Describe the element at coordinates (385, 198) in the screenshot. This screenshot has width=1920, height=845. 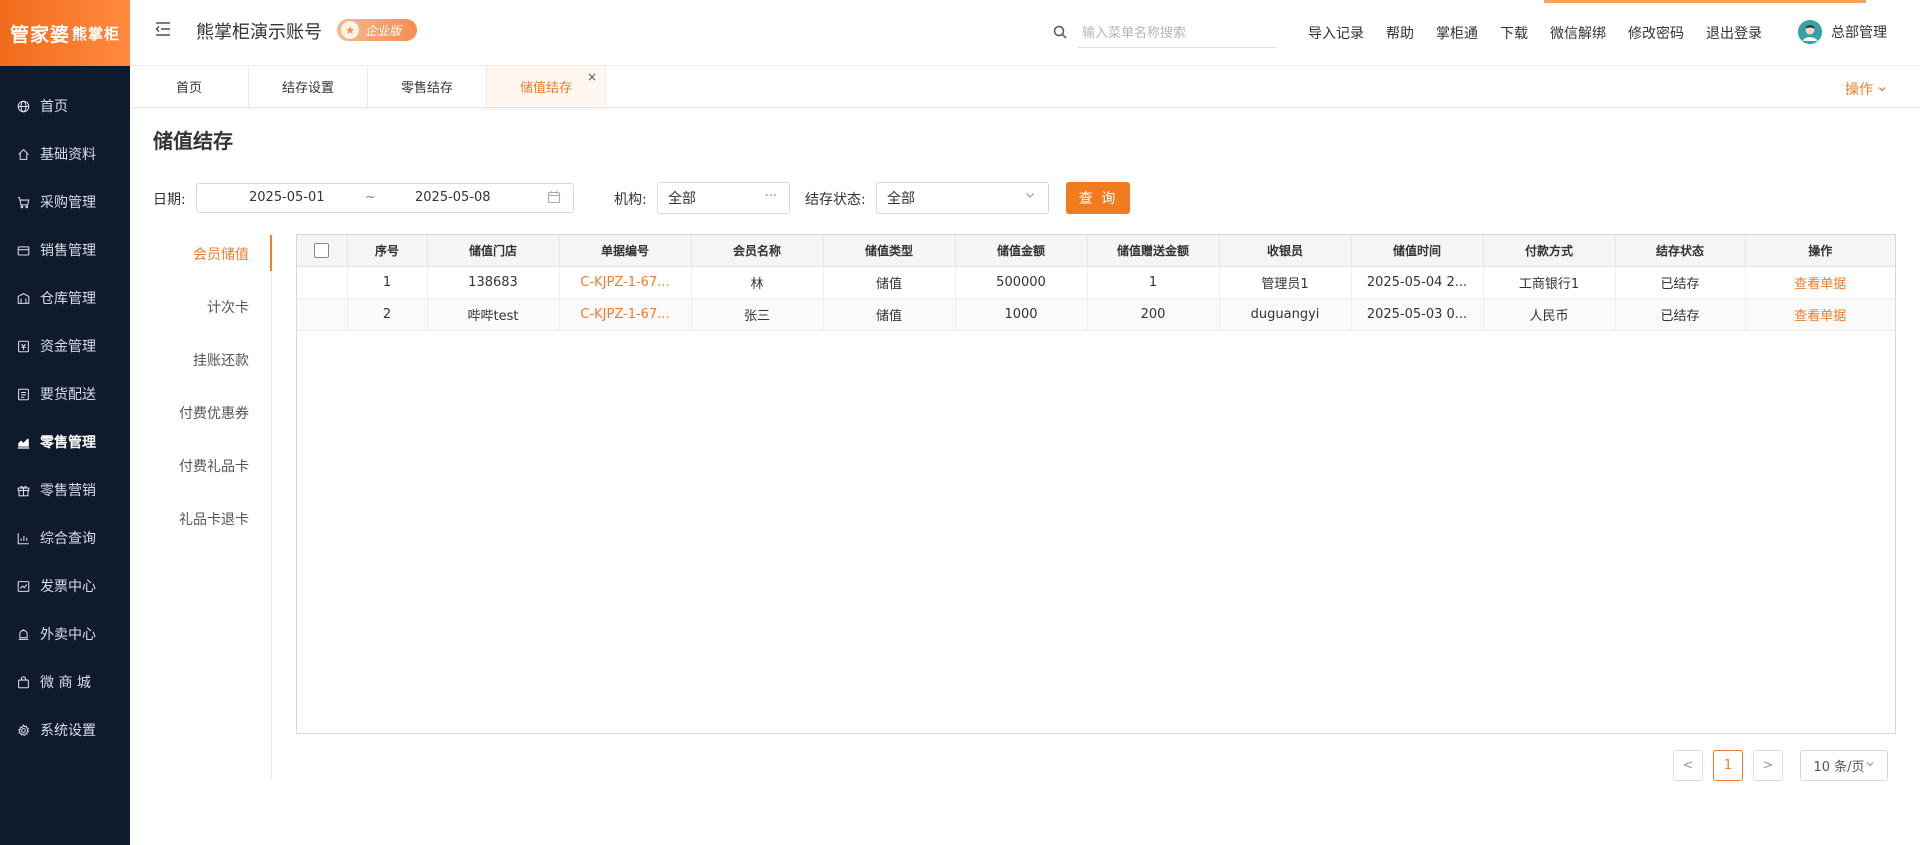
I see `date-range-picker: 2025-05-01 ~ 2025-05-08` at that location.